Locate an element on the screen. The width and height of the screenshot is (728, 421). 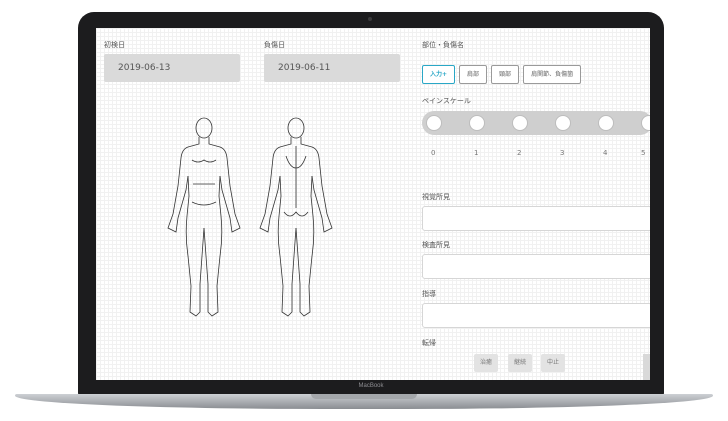
laptop-brand-label: MacBook is located at coordinates (371, 386).